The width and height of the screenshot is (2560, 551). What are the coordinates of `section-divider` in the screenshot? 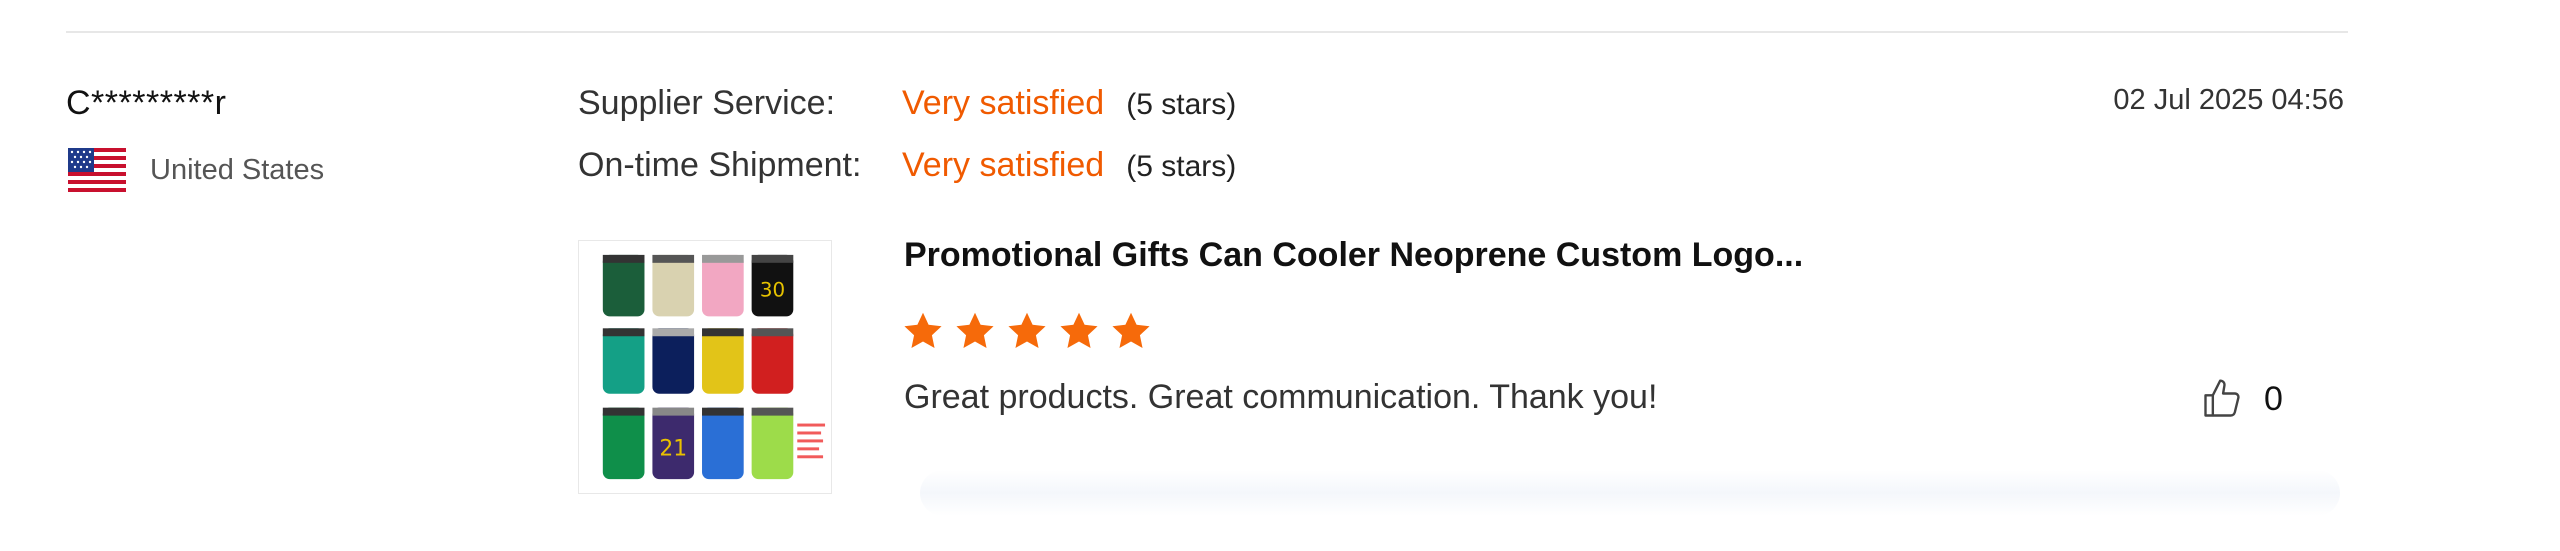 It's located at (1207, 32).